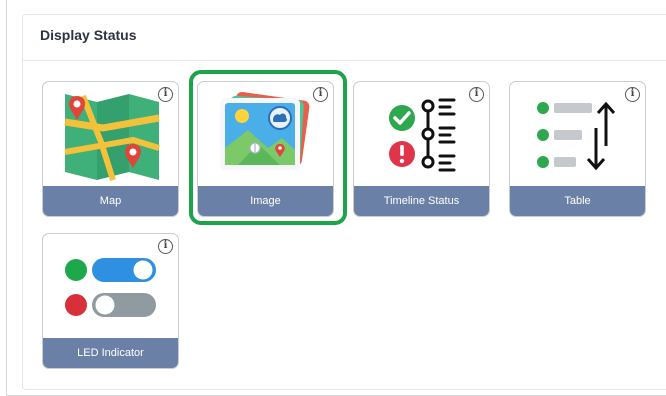  What do you see at coordinates (110, 149) in the screenshot?
I see `card-map: i Map` at bounding box center [110, 149].